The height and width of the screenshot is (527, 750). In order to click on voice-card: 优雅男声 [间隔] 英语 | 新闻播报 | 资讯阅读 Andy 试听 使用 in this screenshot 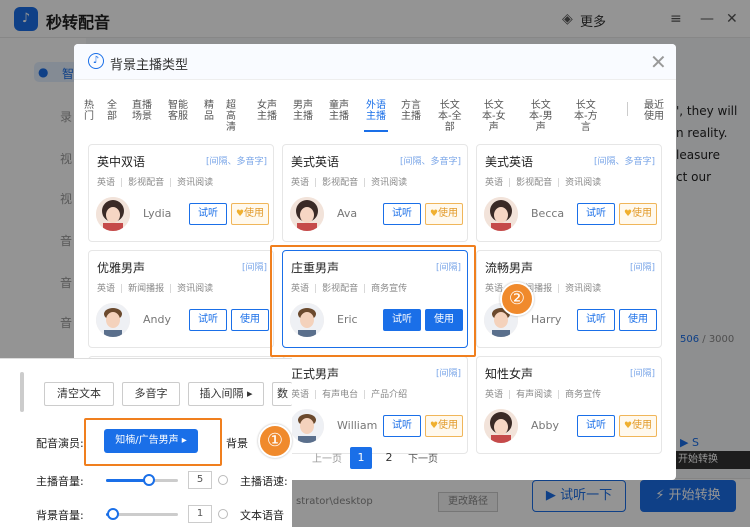, I will do `click(181, 299)`.